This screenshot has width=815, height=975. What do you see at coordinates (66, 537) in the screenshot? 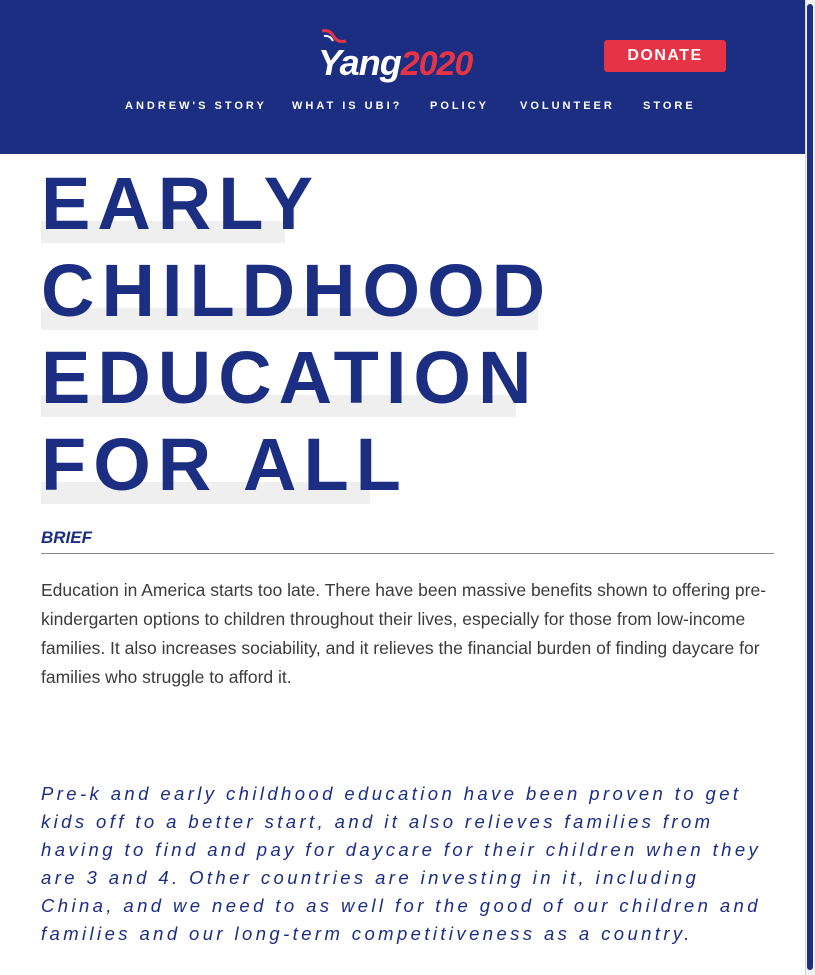
I see `brief-heading: BRIEF` at bounding box center [66, 537].